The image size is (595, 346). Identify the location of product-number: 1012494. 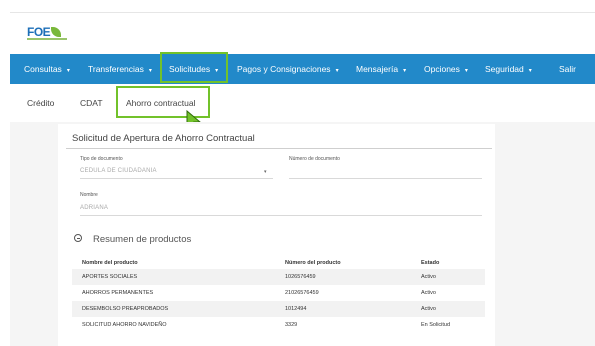
(296, 309).